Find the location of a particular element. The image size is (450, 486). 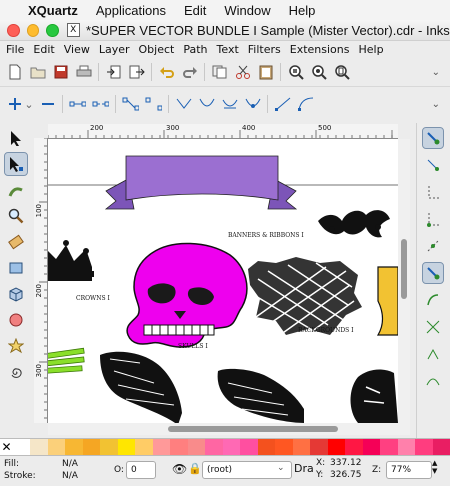

join-segment-icon is located at coordinates (130, 104).